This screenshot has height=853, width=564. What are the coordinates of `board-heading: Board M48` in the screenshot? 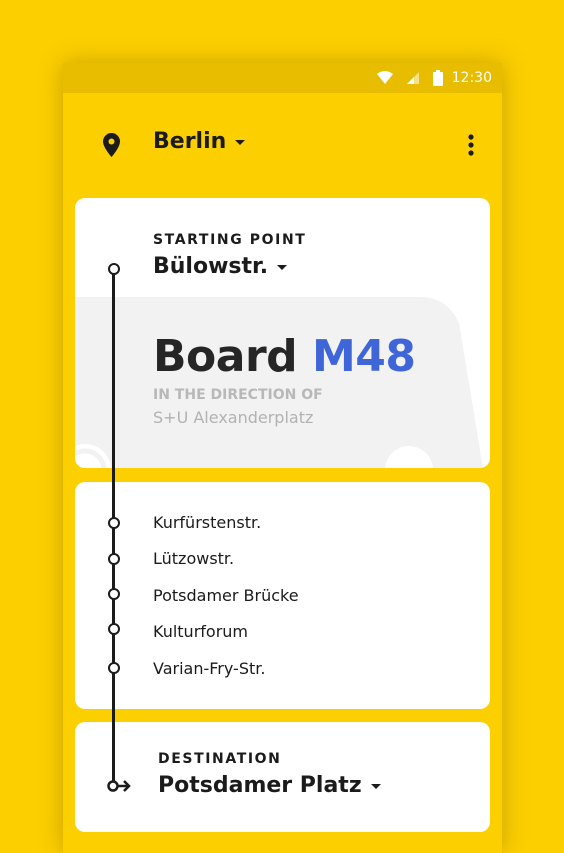 It's located at (284, 356).